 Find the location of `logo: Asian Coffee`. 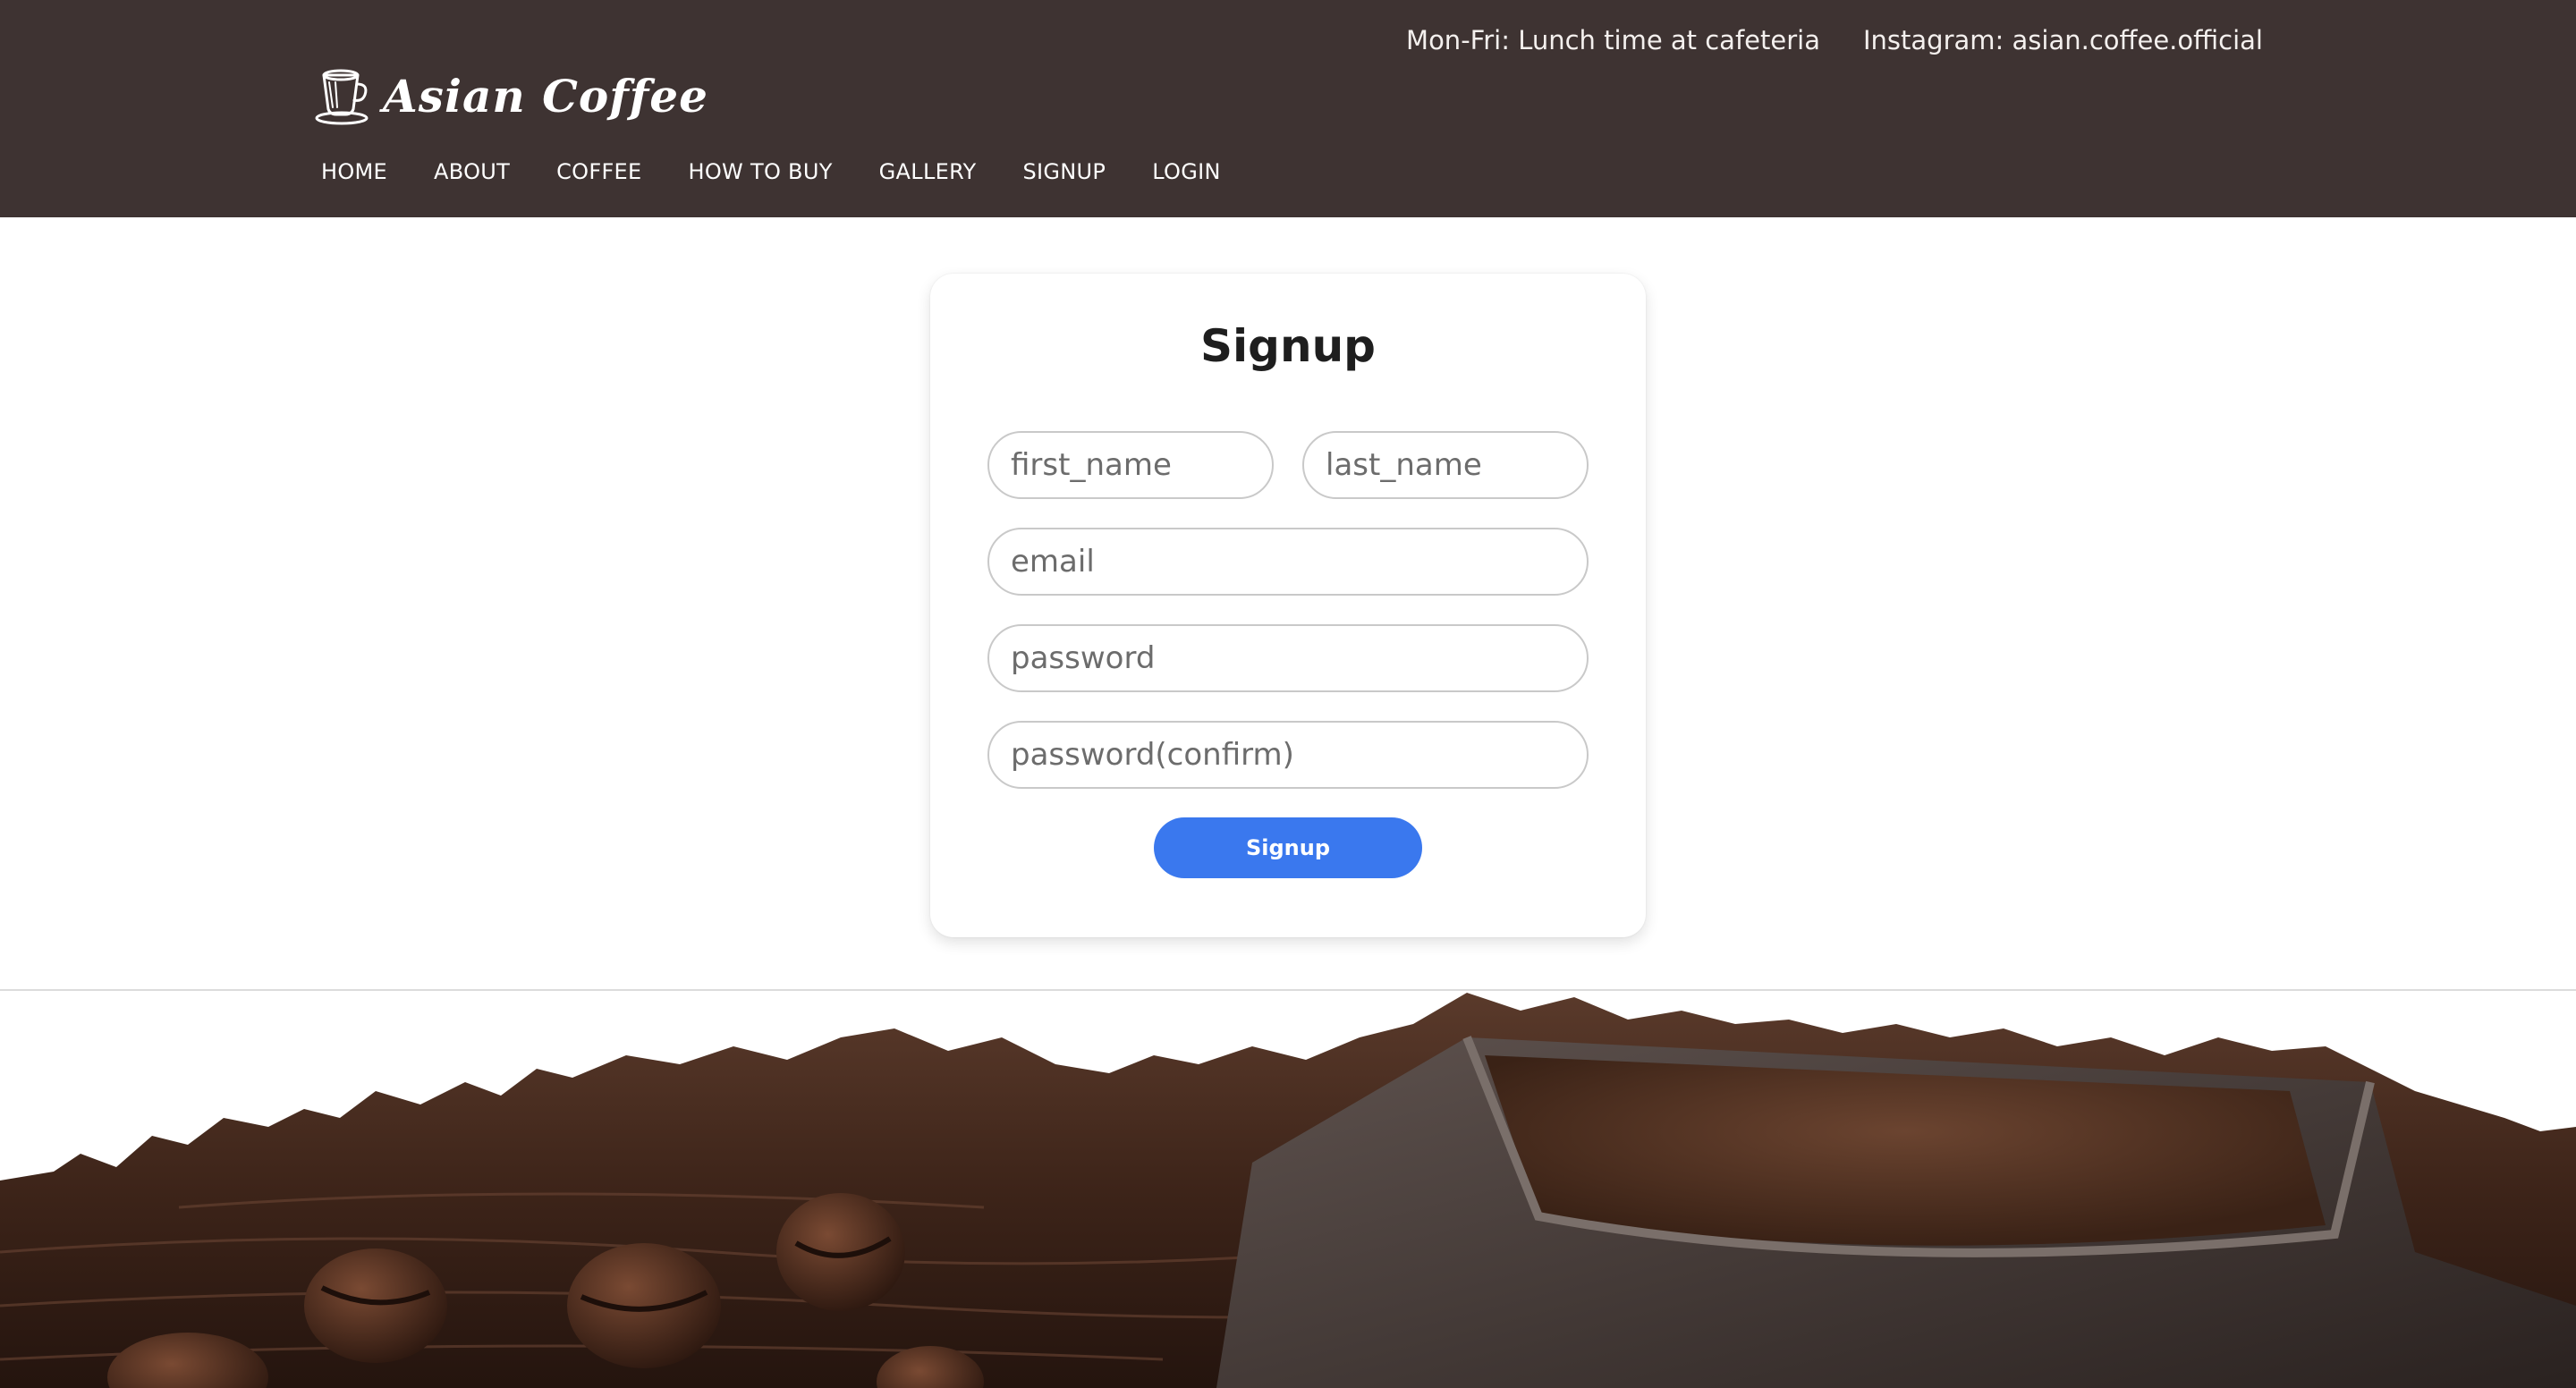

logo: Asian Coffee is located at coordinates (509, 96).